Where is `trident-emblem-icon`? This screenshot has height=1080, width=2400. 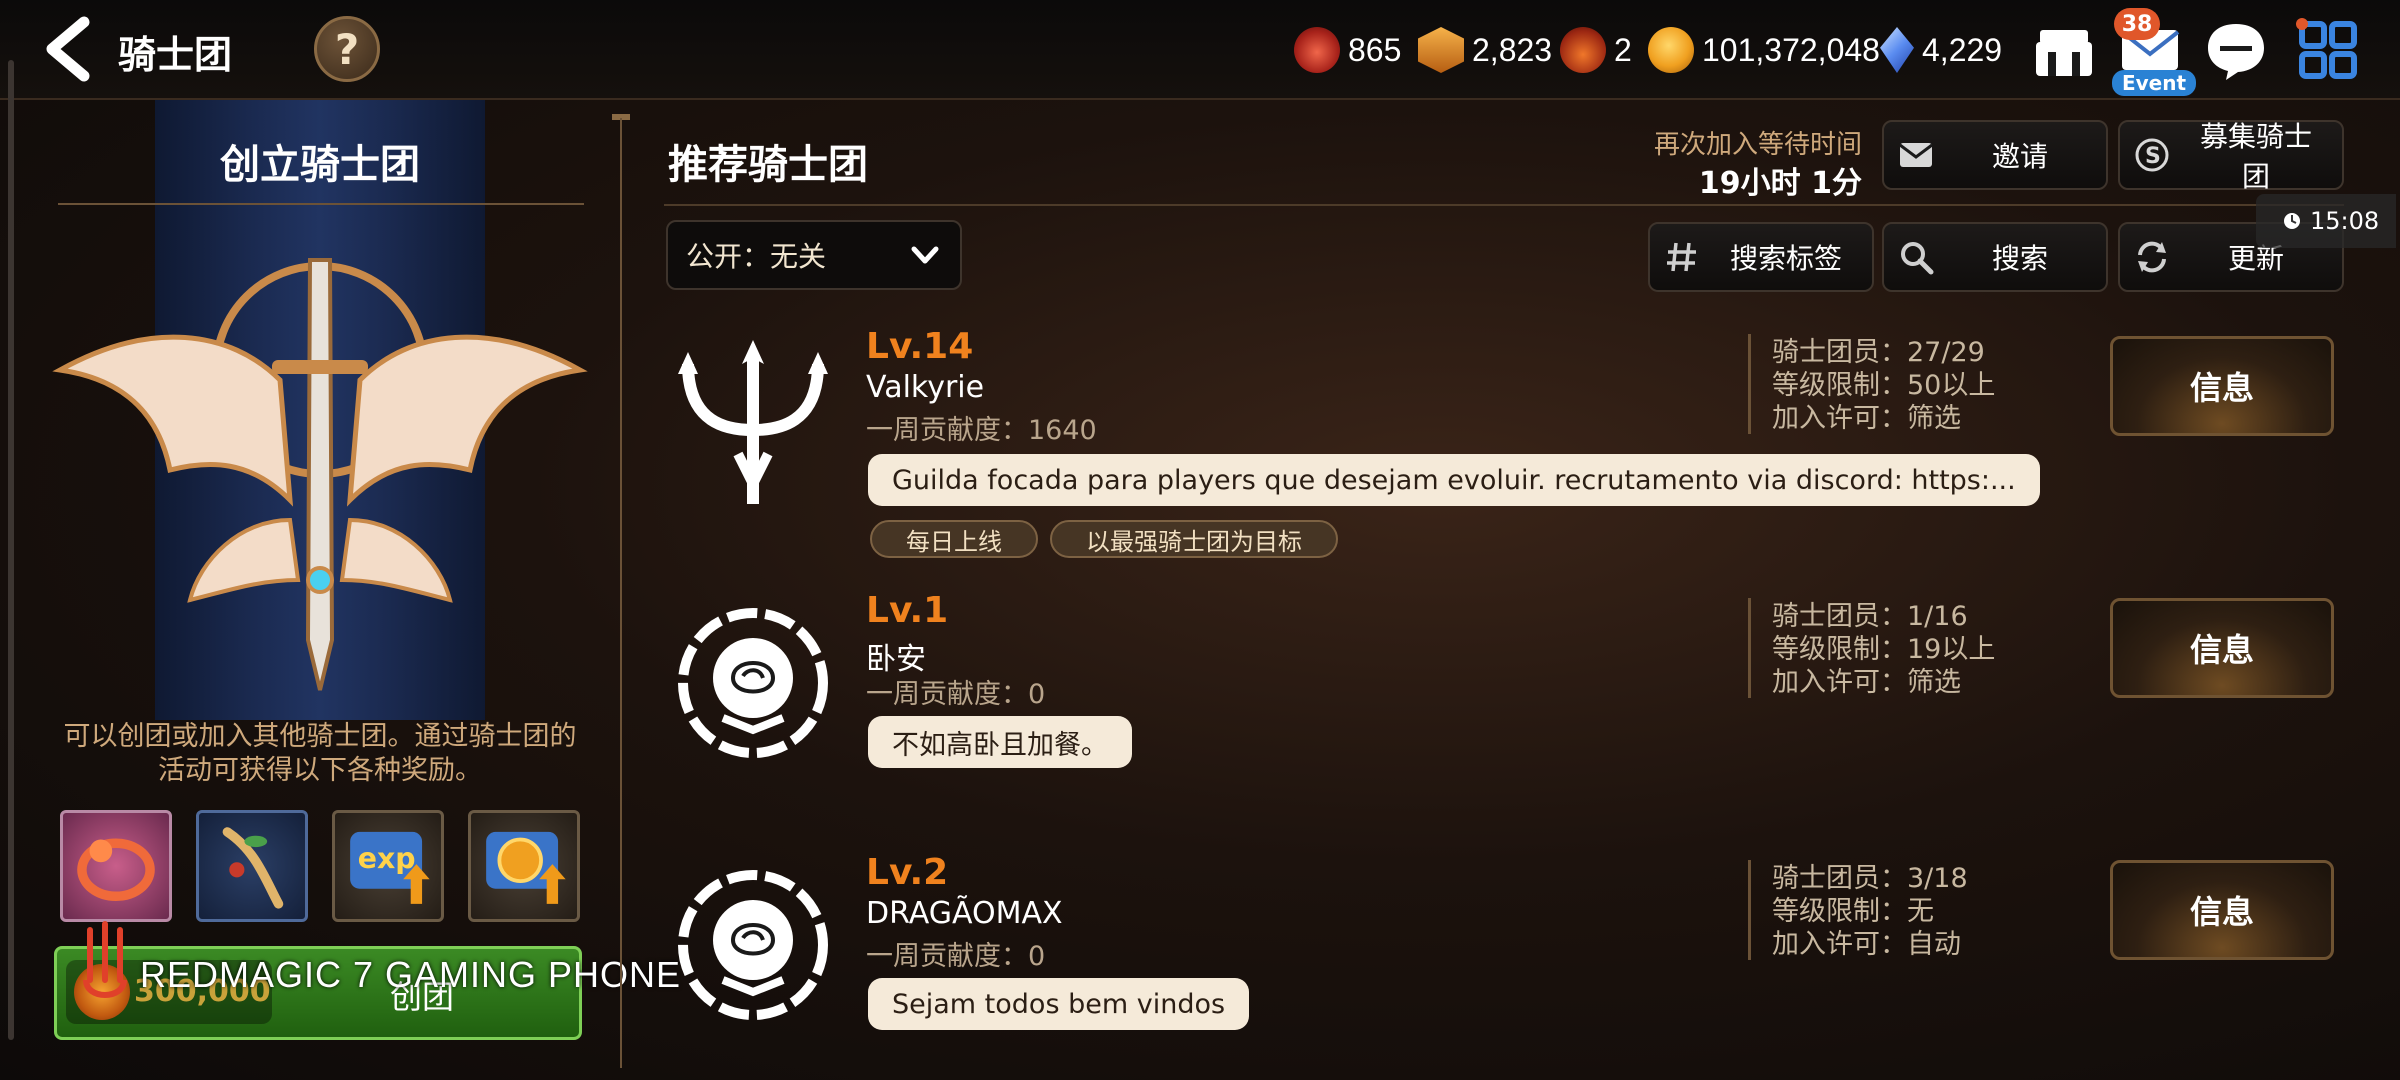 trident-emblem-icon is located at coordinates (753, 422).